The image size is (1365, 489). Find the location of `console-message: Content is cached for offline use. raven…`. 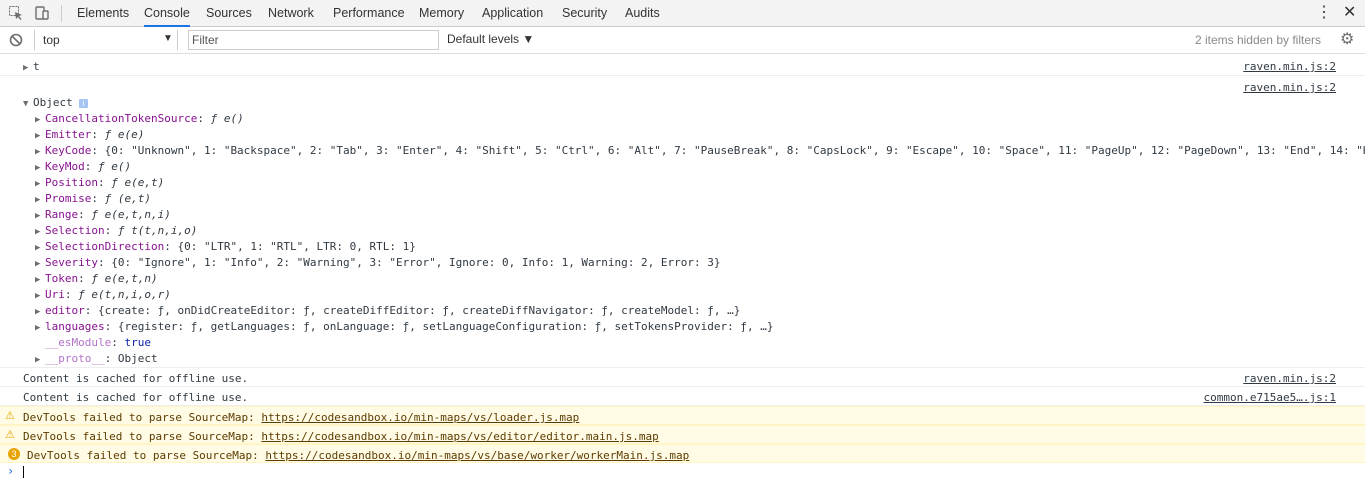

console-message: Content is cached for offline use. raven… is located at coordinates (682, 377).